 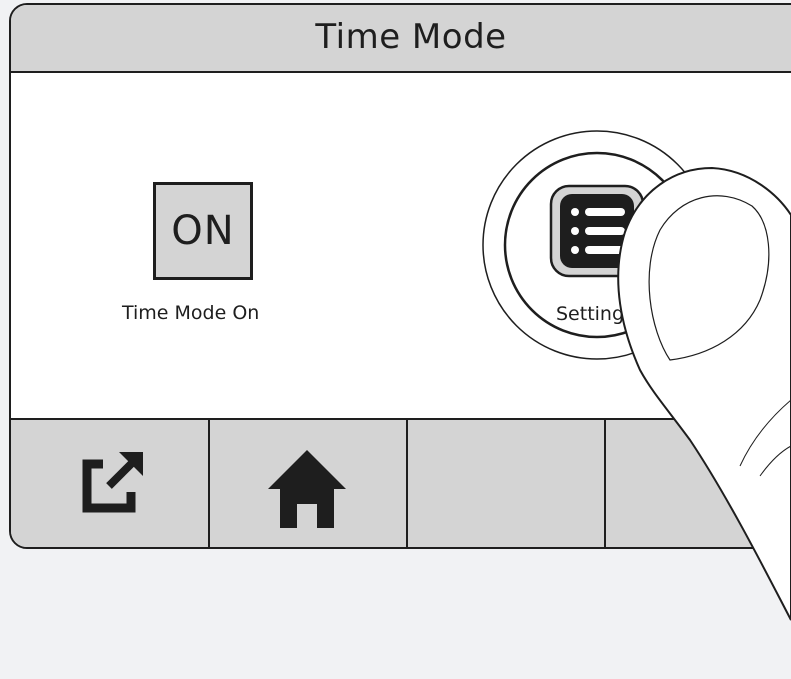 What do you see at coordinates (704, 393) in the screenshot?
I see `finger-illustration` at bounding box center [704, 393].